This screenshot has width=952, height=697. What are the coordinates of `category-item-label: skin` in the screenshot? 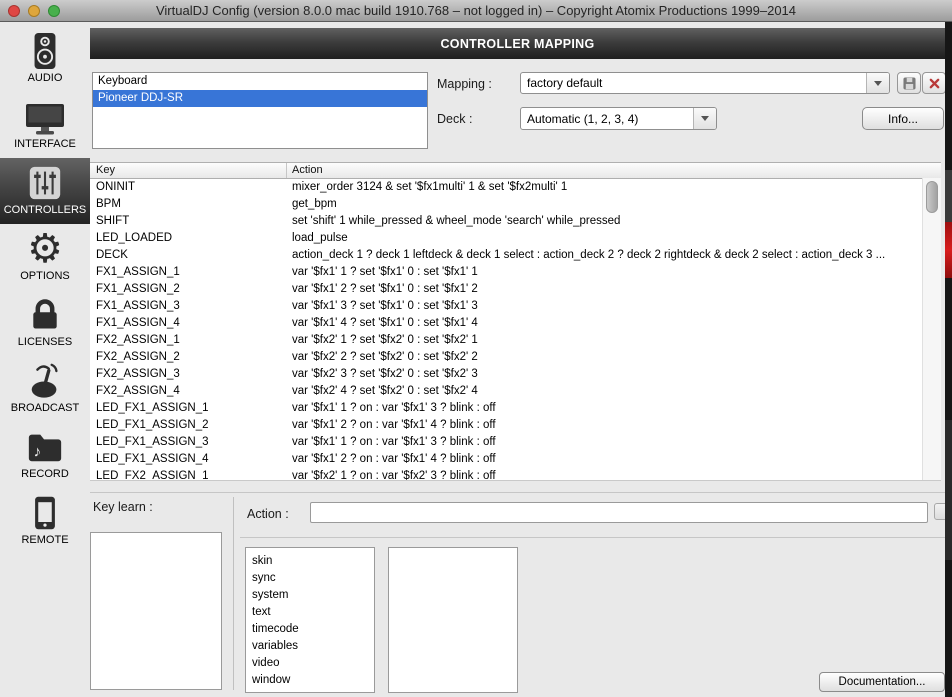 It's located at (262, 561).